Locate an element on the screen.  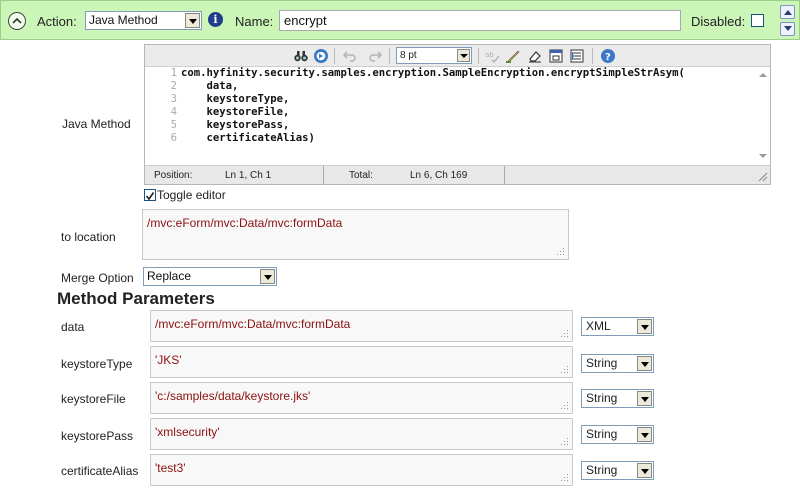
move-up-icon is located at coordinates (787, 12).